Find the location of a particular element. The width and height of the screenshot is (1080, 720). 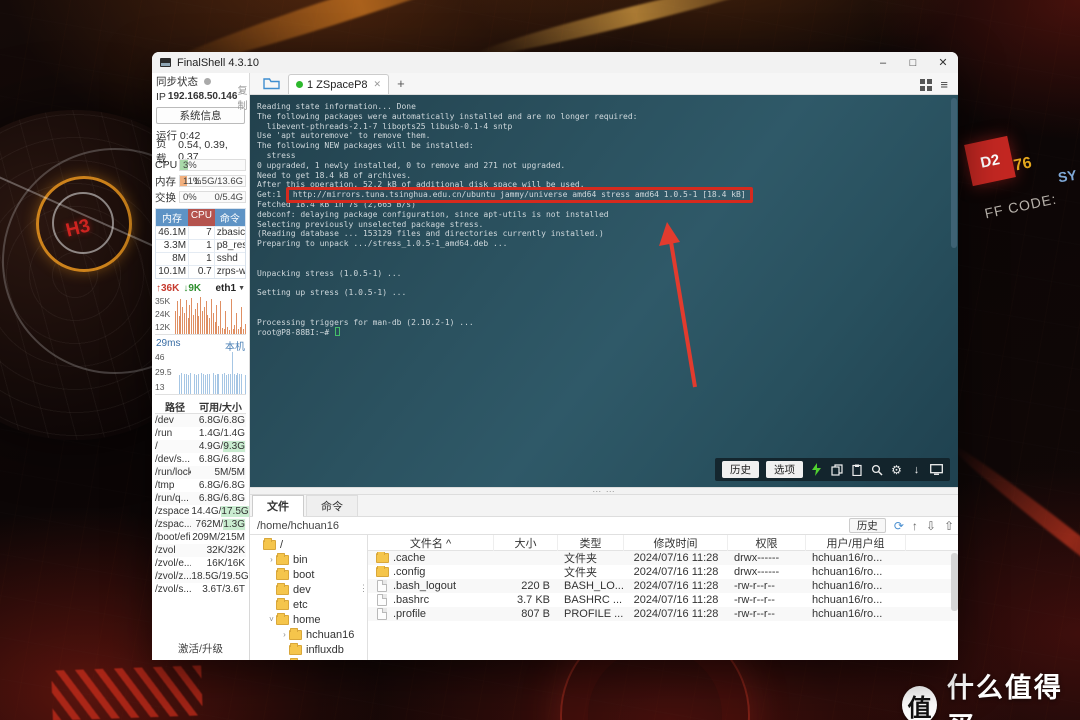

process-col-header: CPU is located at coordinates (201, 217).